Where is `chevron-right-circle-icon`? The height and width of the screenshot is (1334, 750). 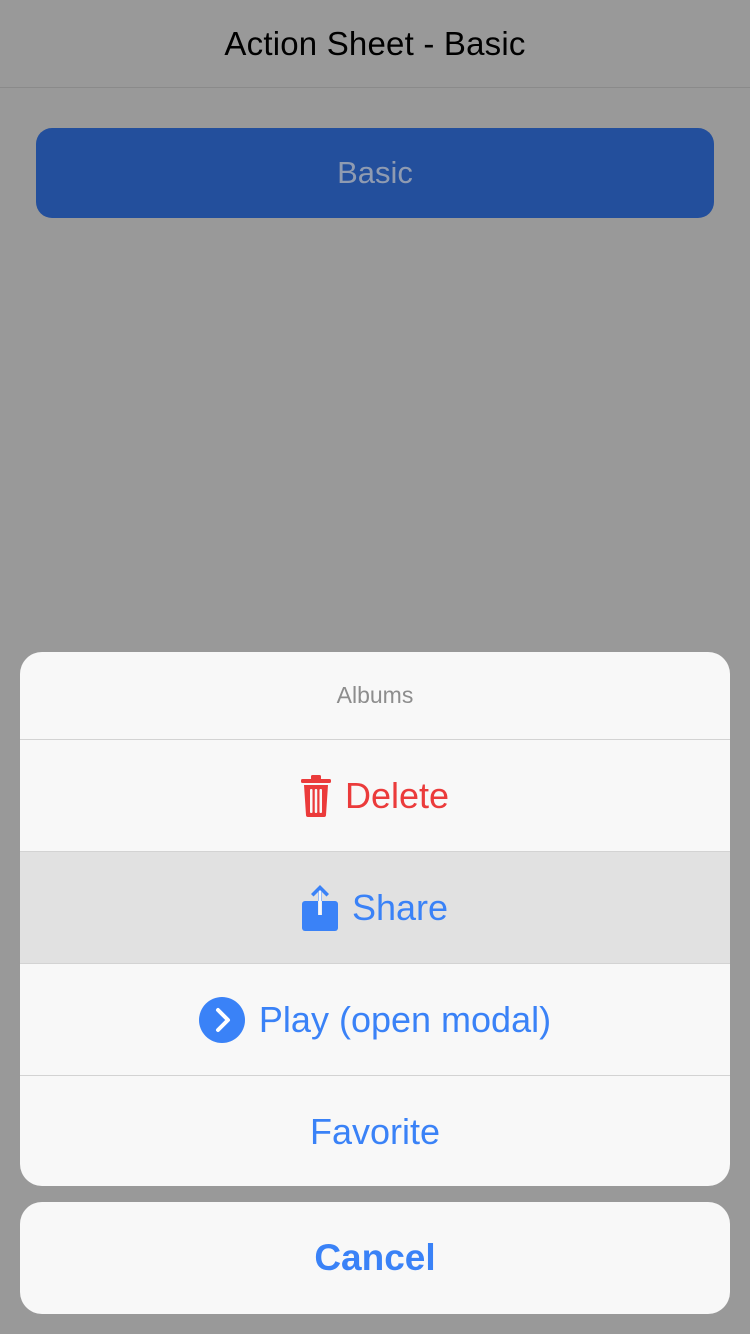 chevron-right-circle-icon is located at coordinates (221, 1019).